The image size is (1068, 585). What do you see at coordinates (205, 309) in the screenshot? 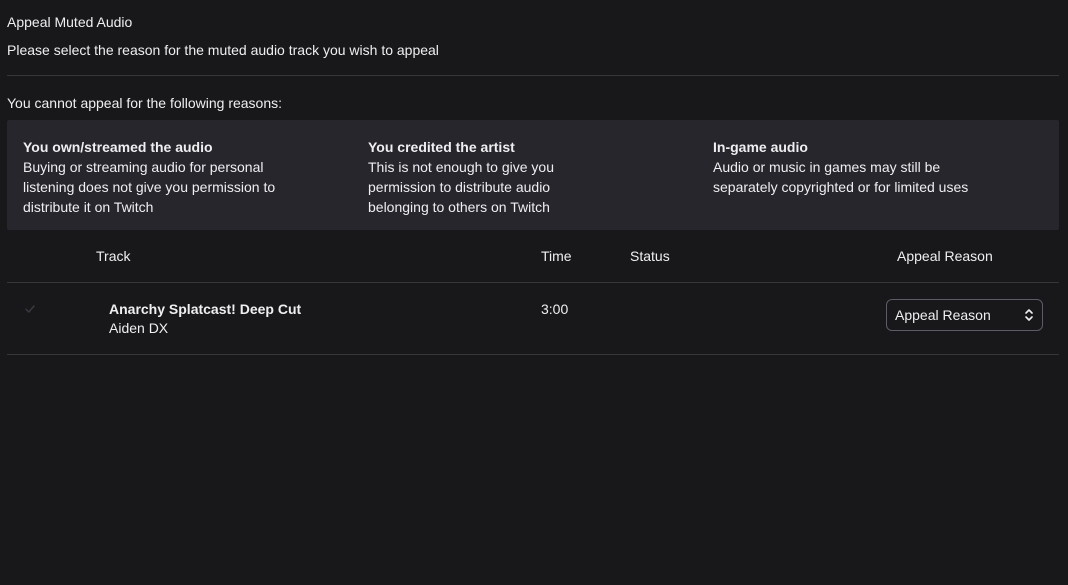
I see `track-title: Anarchy Splatcast! Deep Cut` at bounding box center [205, 309].